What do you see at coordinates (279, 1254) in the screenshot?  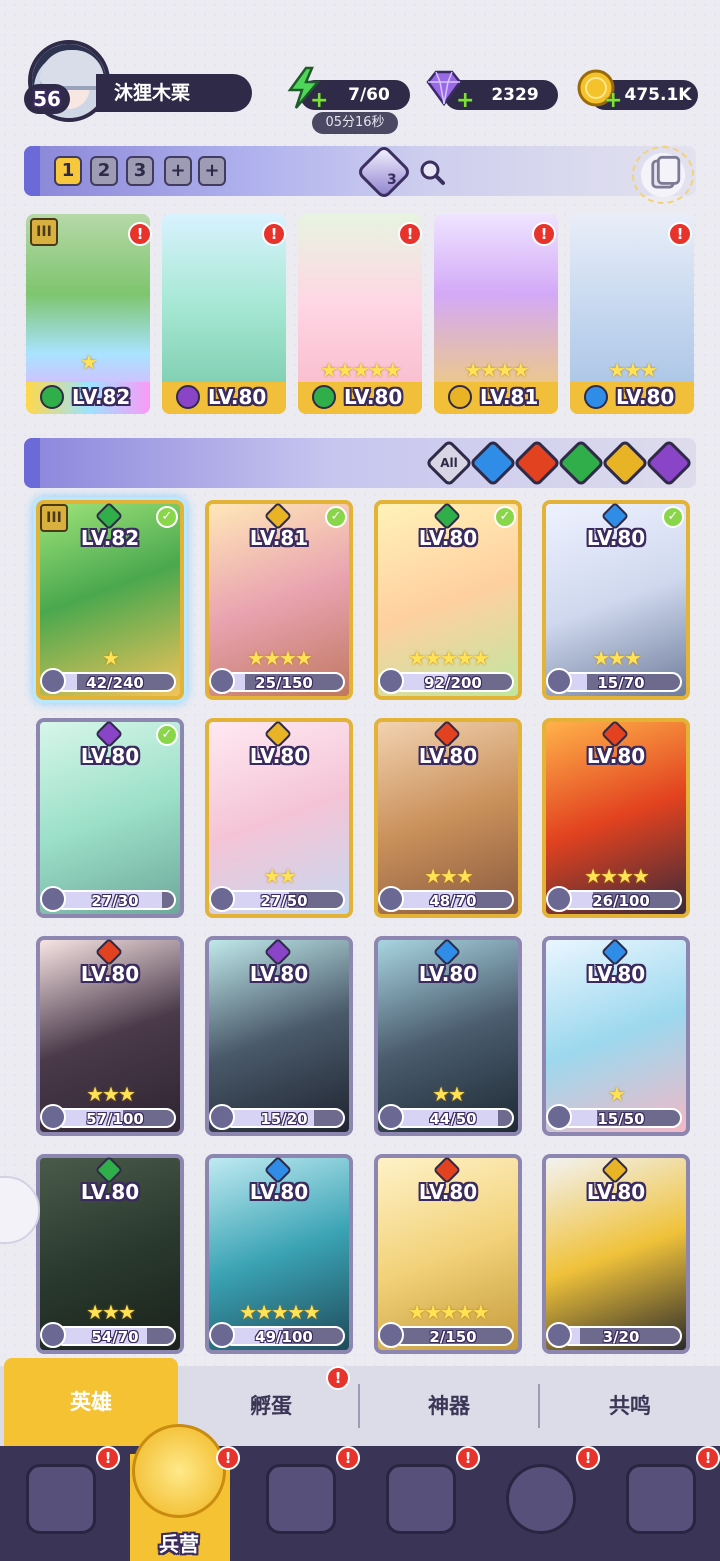 I see `hero-card: LV.80 ★★★★★ 49/100` at bounding box center [279, 1254].